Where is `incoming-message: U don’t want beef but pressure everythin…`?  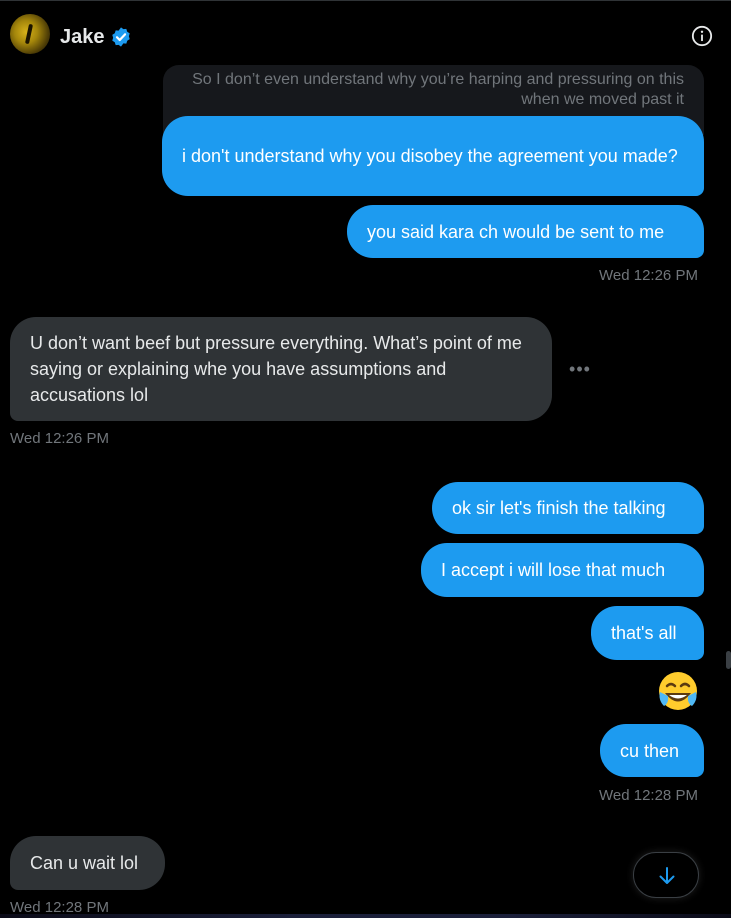 incoming-message: U don’t want beef but pressure everythin… is located at coordinates (281, 369).